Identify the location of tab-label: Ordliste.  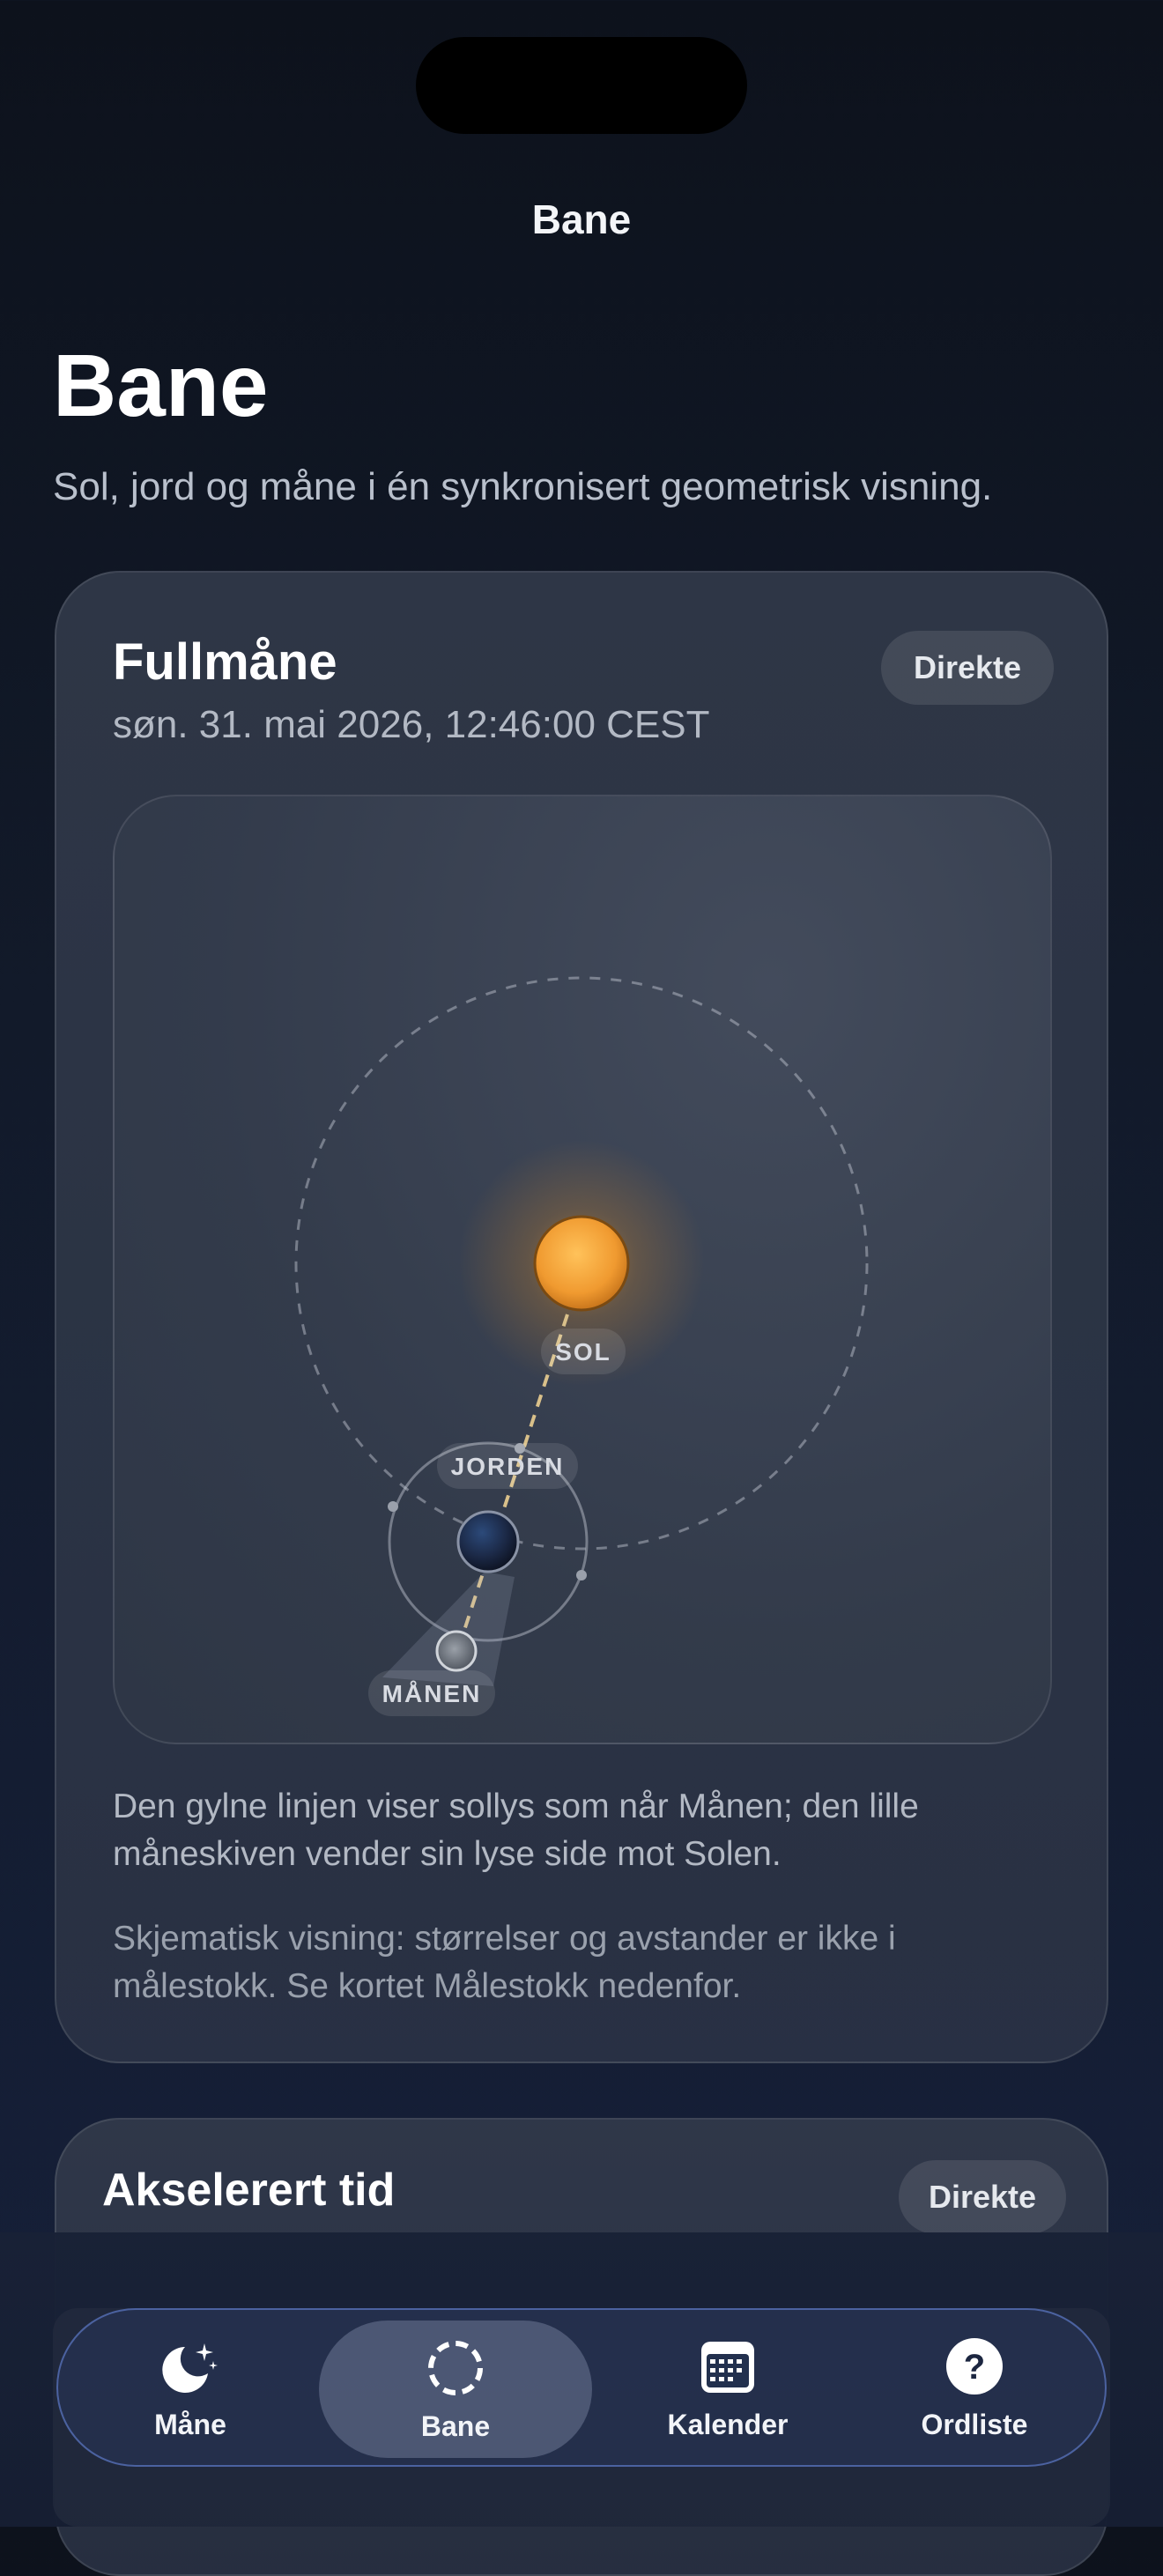
(974, 2424).